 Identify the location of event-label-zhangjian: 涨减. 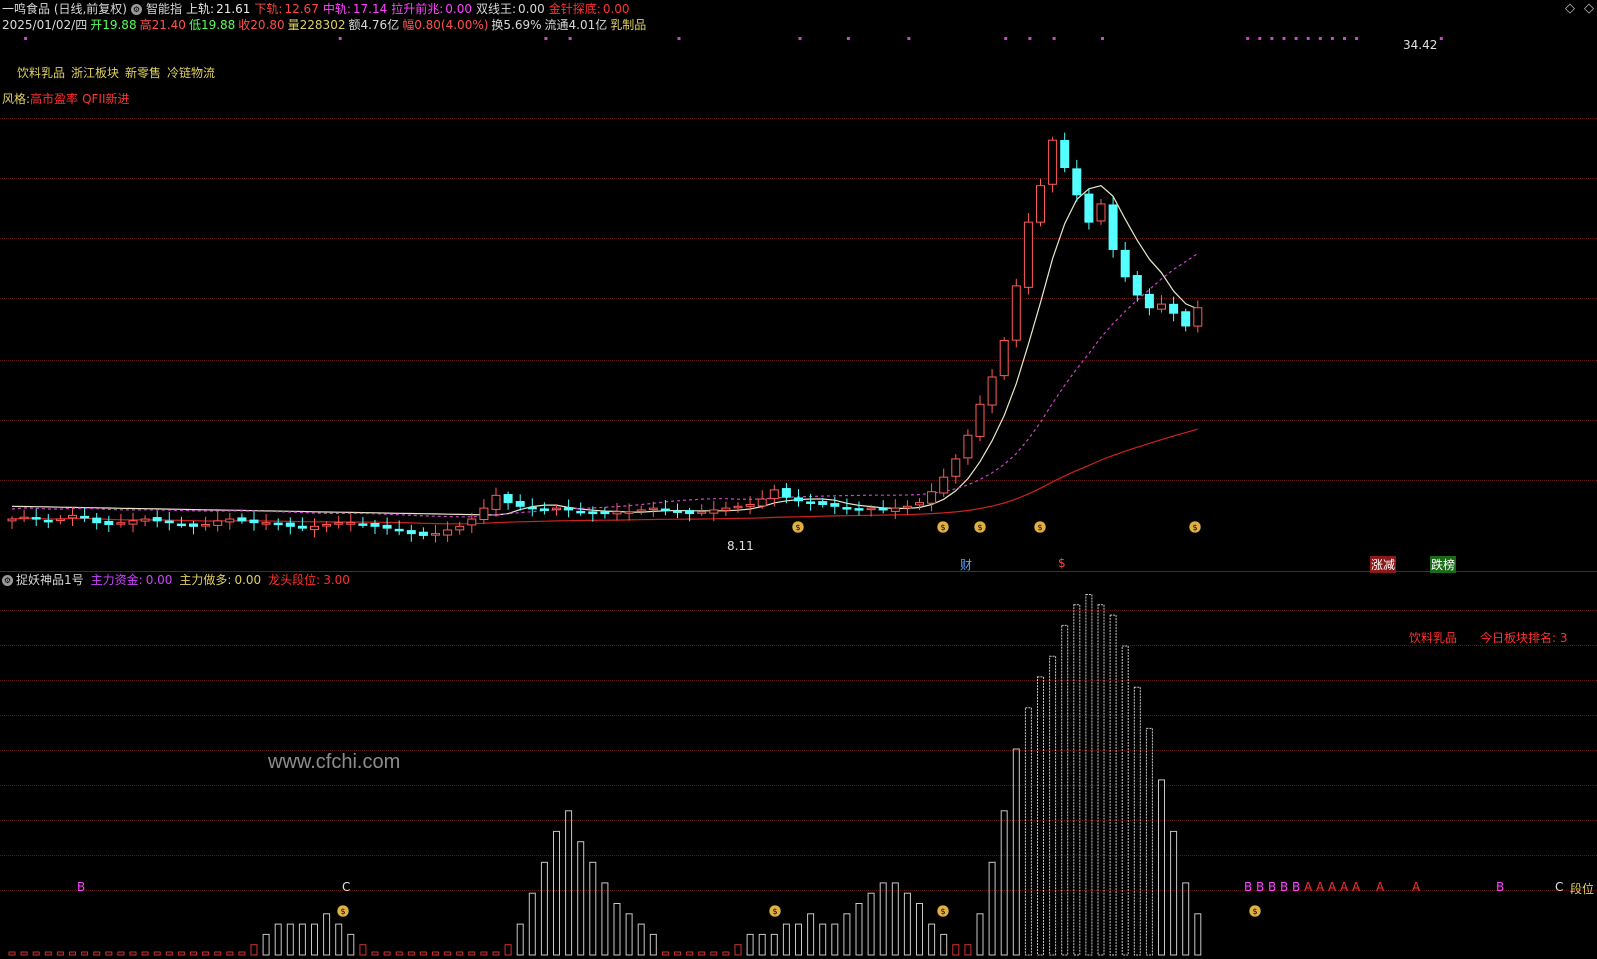
(1383, 564).